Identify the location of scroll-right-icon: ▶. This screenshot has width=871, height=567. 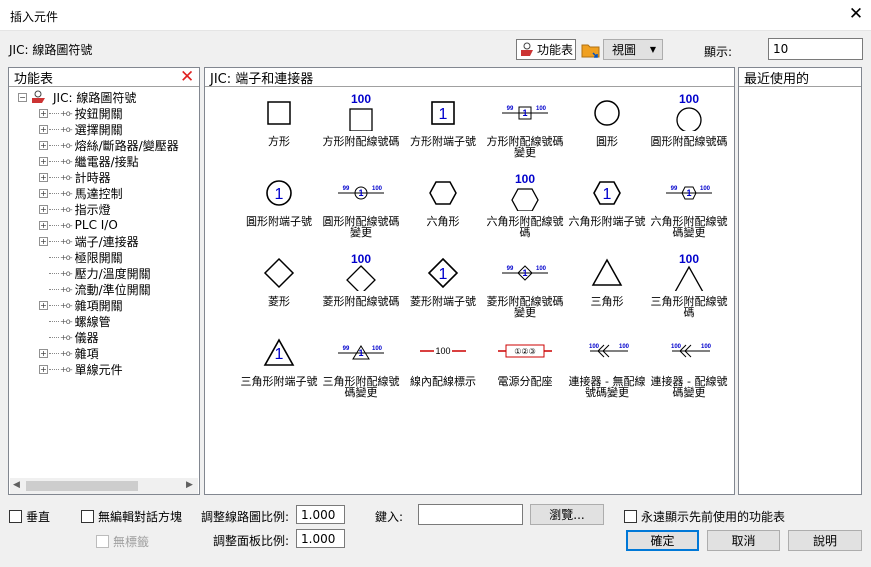
(189, 485).